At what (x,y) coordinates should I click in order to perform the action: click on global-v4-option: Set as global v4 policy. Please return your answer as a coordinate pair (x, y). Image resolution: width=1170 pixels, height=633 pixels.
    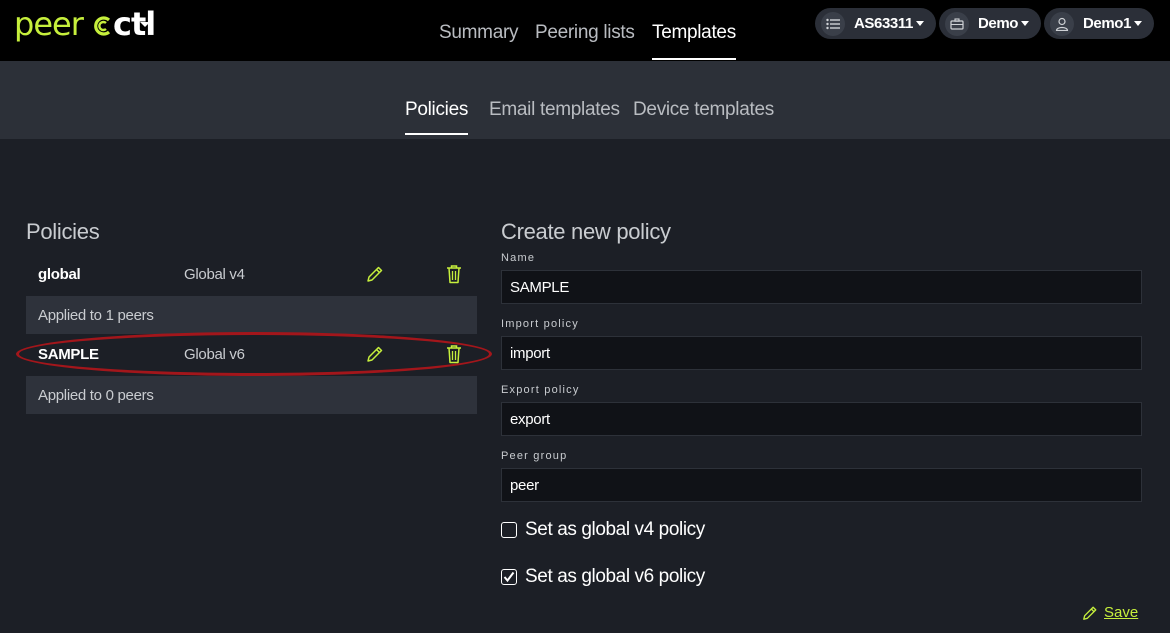
    Looking at the image, I should click on (603, 530).